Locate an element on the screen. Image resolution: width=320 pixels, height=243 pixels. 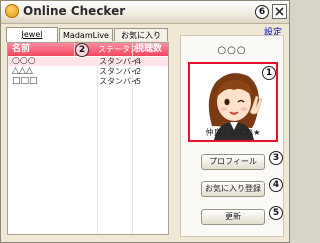
profile-button: プロフィール is located at coordinates (233, 162).